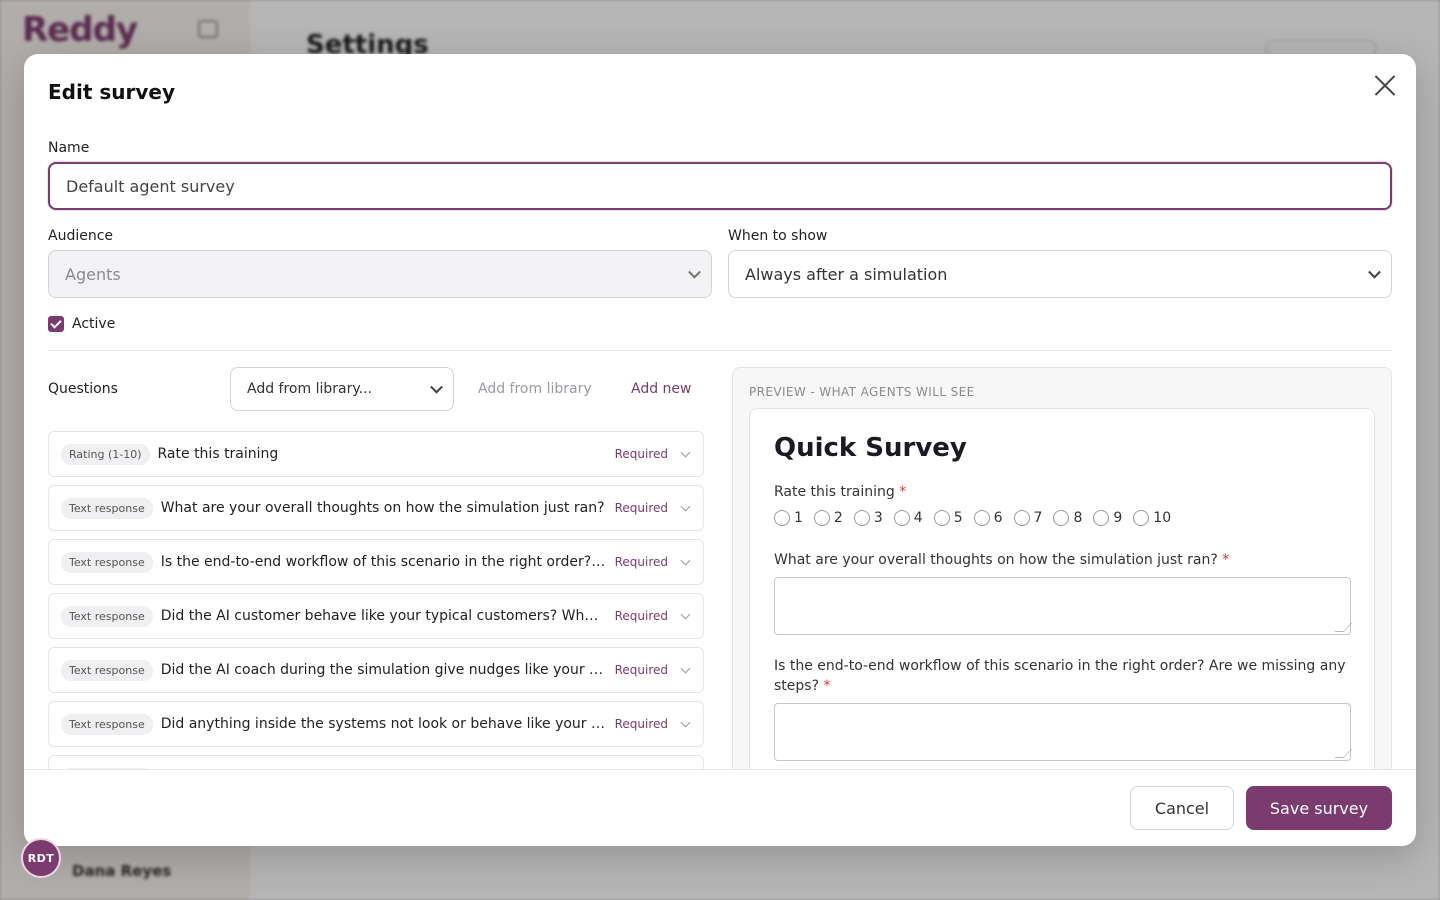  I want to click on modal-title: Edit survey, so click(112, 92).